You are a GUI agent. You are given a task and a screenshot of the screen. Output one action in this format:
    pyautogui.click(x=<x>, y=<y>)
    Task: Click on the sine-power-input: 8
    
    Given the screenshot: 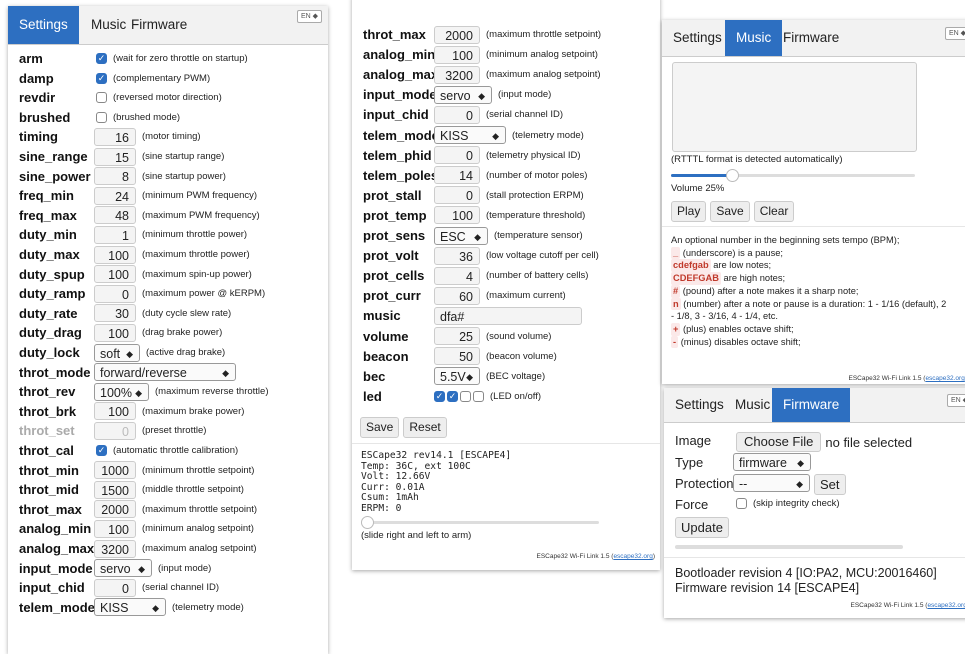 What is the action you would take?
    pyautogui.click(x=115, y=176)
    